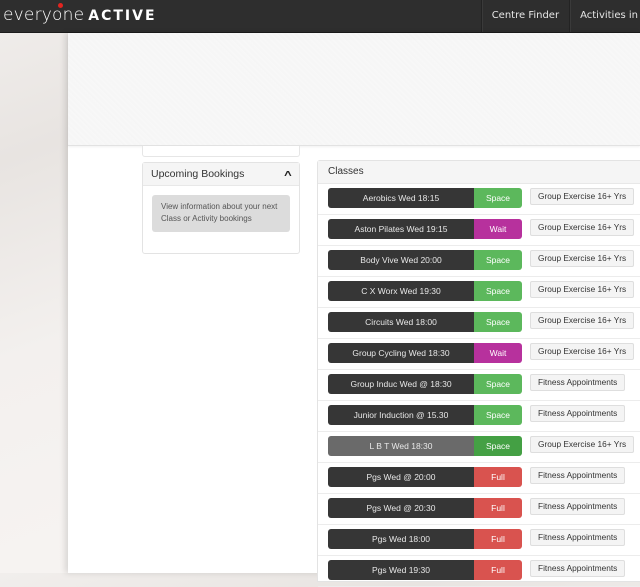  Describe the element at coordinates (288, 174) in the screenshot. I see `chevron-up-icon: ˄` at that location.